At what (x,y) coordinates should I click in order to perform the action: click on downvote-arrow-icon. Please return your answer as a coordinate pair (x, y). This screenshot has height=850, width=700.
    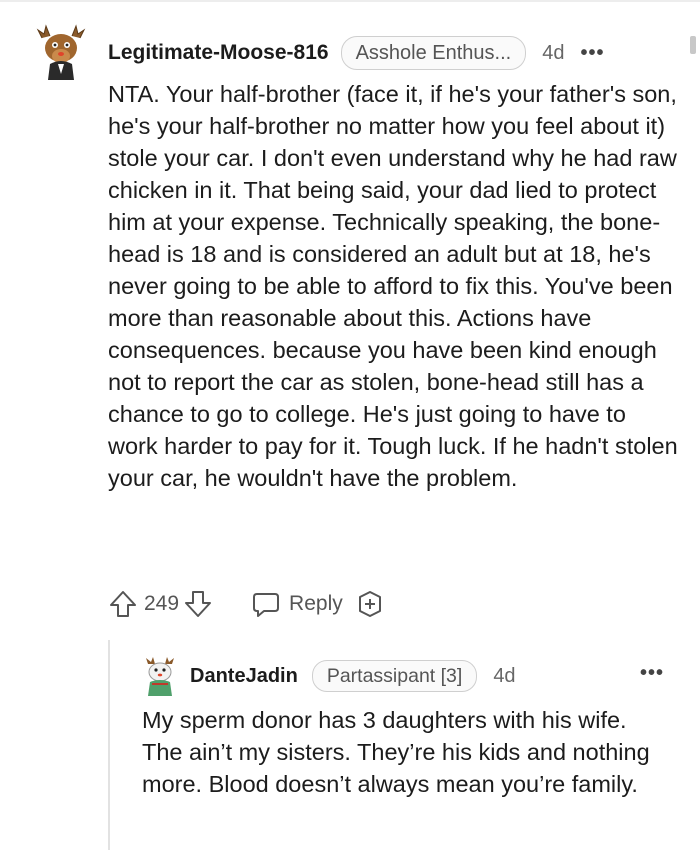
    Looking at the image, I should click on (198, 604).